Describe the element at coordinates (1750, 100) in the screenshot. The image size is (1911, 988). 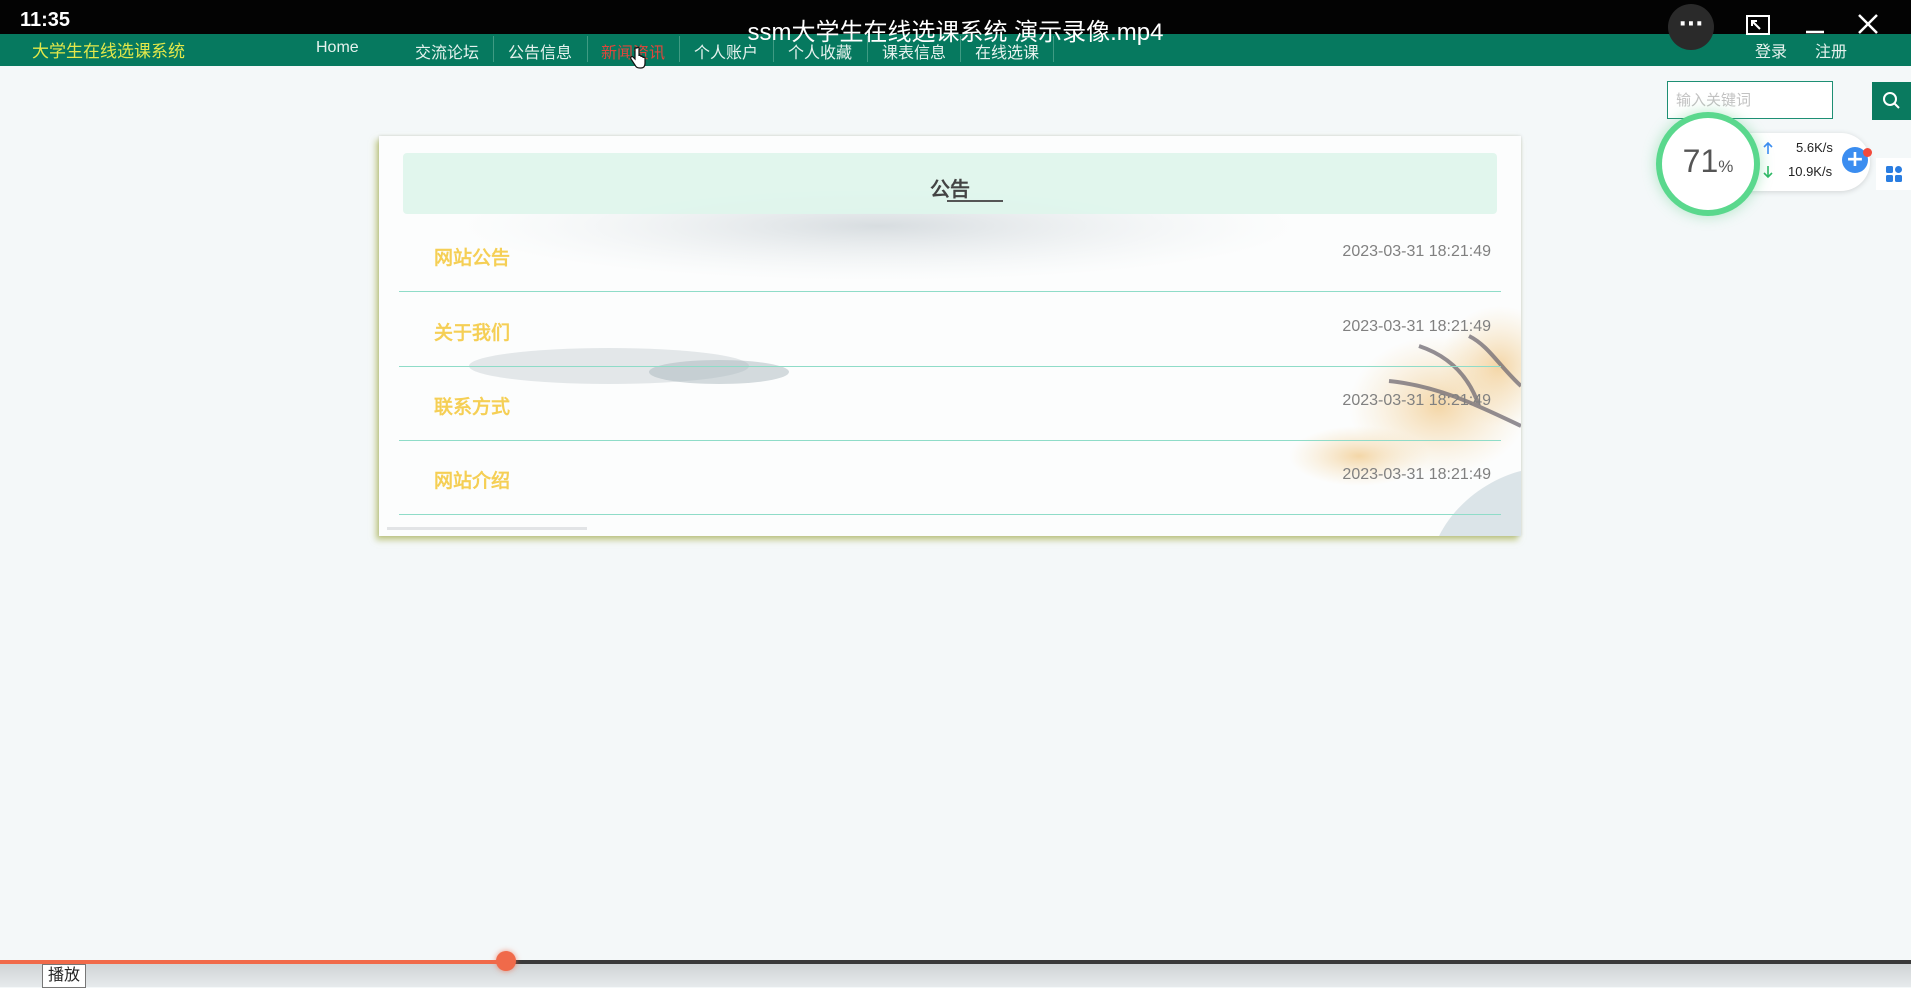
I see `search-input` at that location.